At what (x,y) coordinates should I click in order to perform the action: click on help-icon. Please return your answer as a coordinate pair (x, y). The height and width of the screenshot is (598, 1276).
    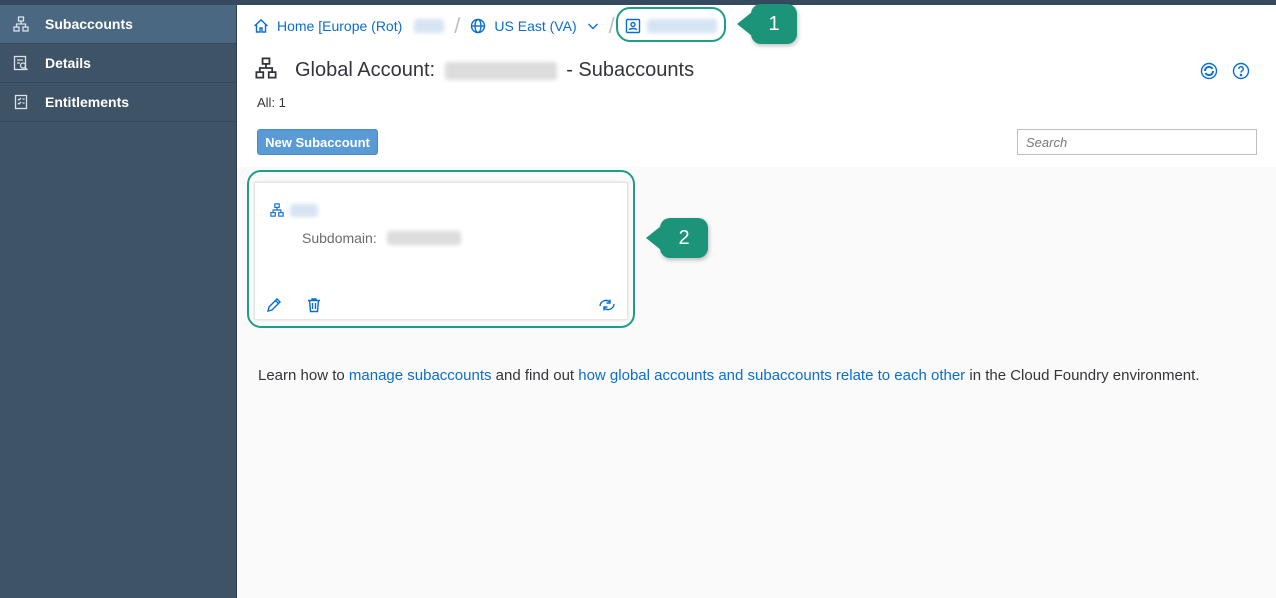
    Looking at the image, I should click on (1241, 71).